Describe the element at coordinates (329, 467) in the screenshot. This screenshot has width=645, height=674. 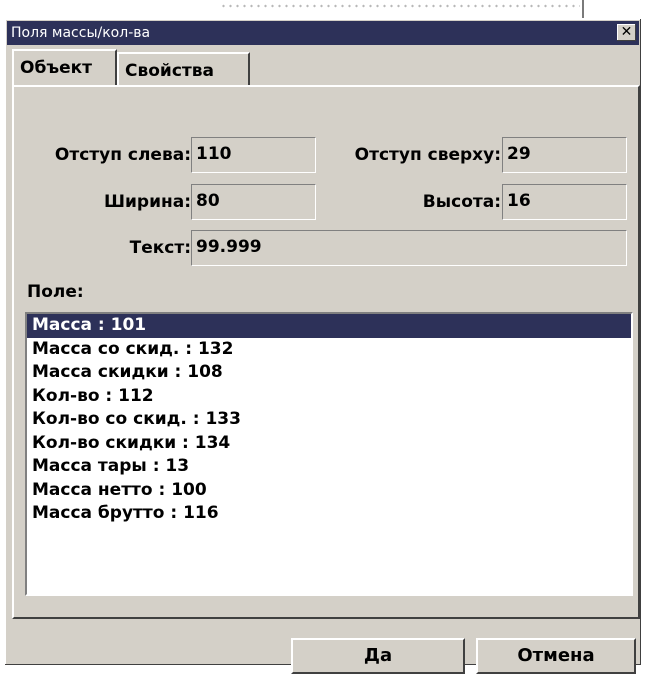
I see `list-item: Масса тары : 13` at that location.